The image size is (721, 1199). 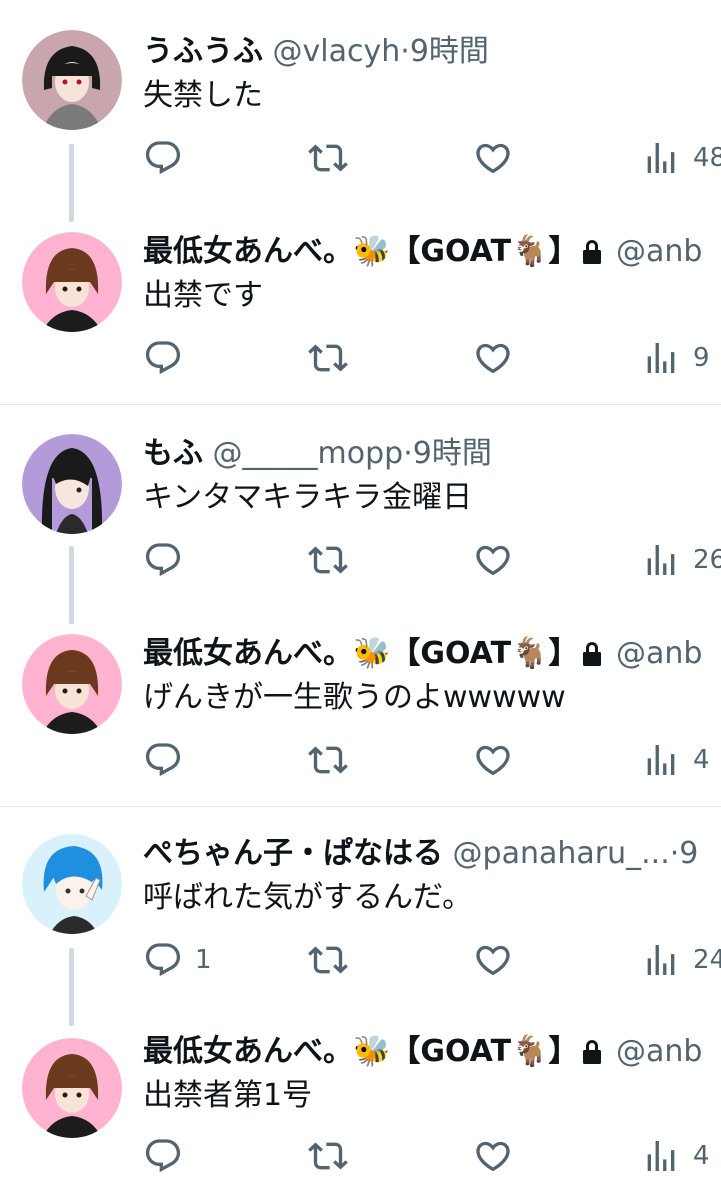 What do you see at coordinates (203, 960) in the screenshot?
I see `reply-count: 1` at bounding box center [203, 960].